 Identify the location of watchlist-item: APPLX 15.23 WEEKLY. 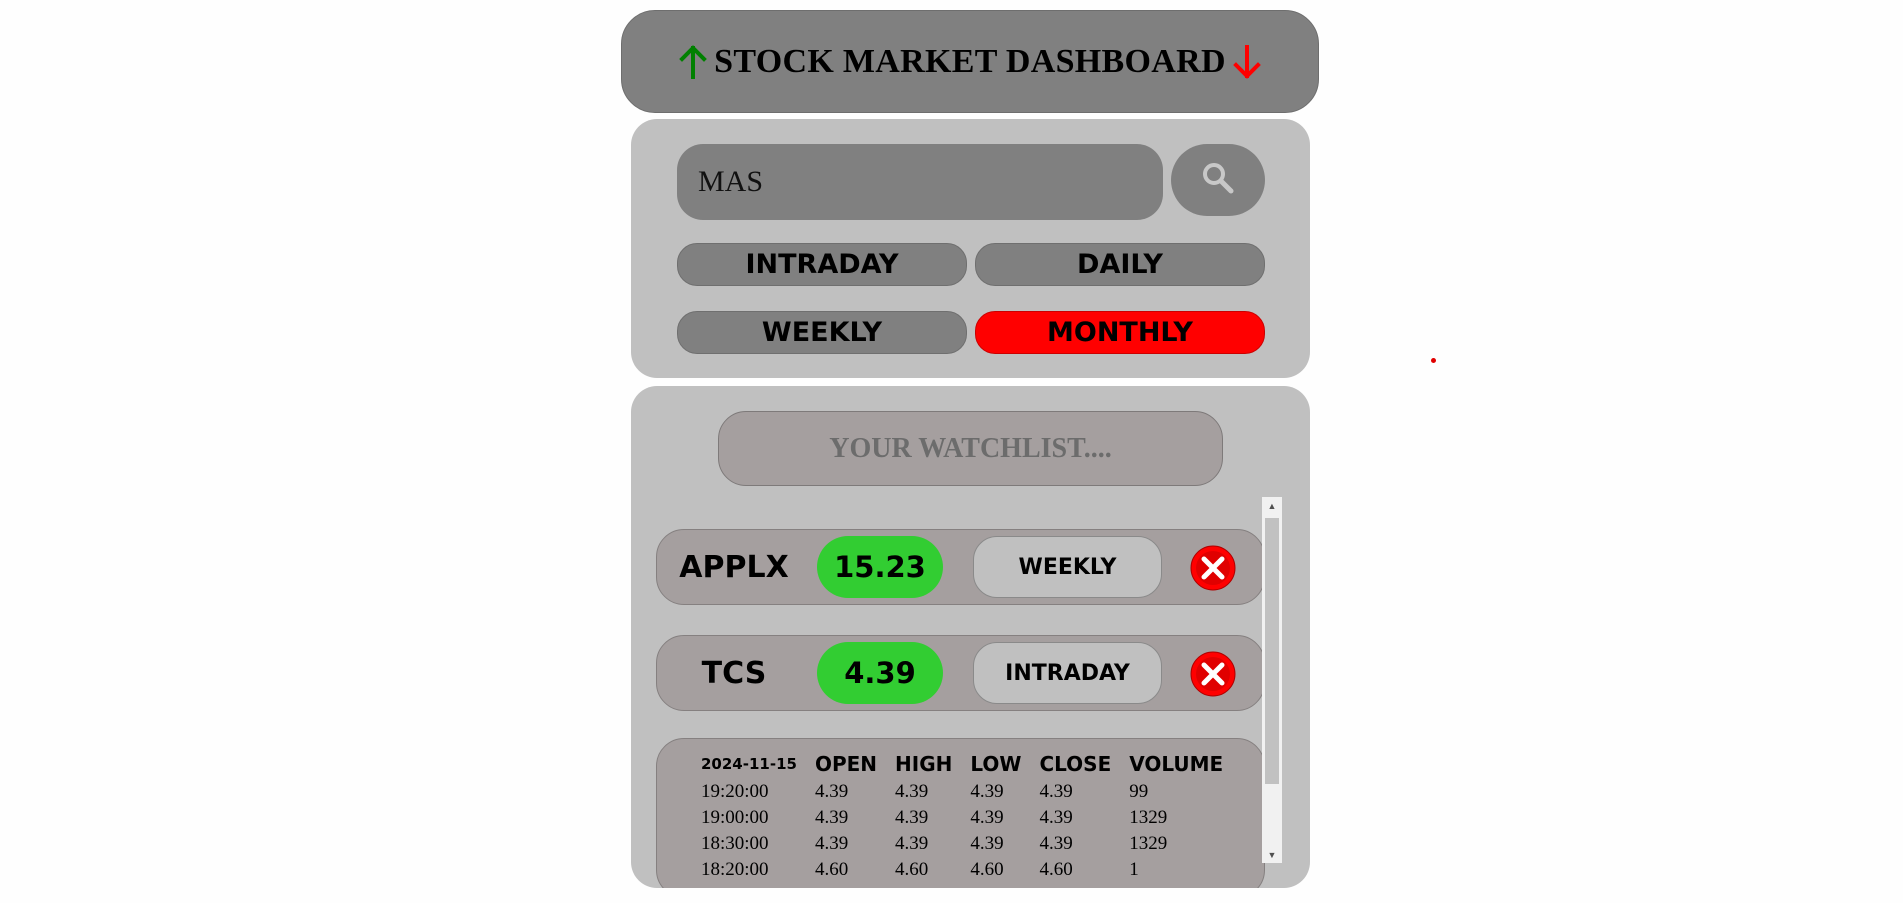
(960, 567).